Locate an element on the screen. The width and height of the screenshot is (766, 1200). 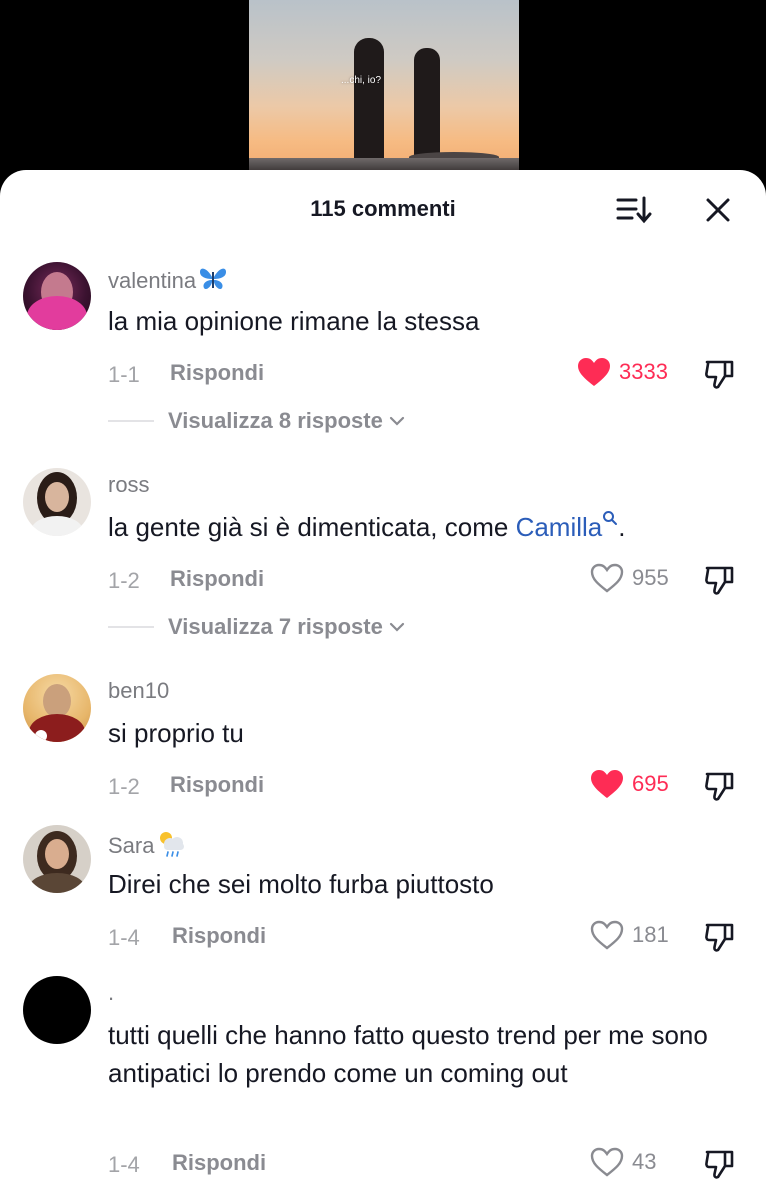
comment-date: 1-1 is located at coordinates (124, 374).